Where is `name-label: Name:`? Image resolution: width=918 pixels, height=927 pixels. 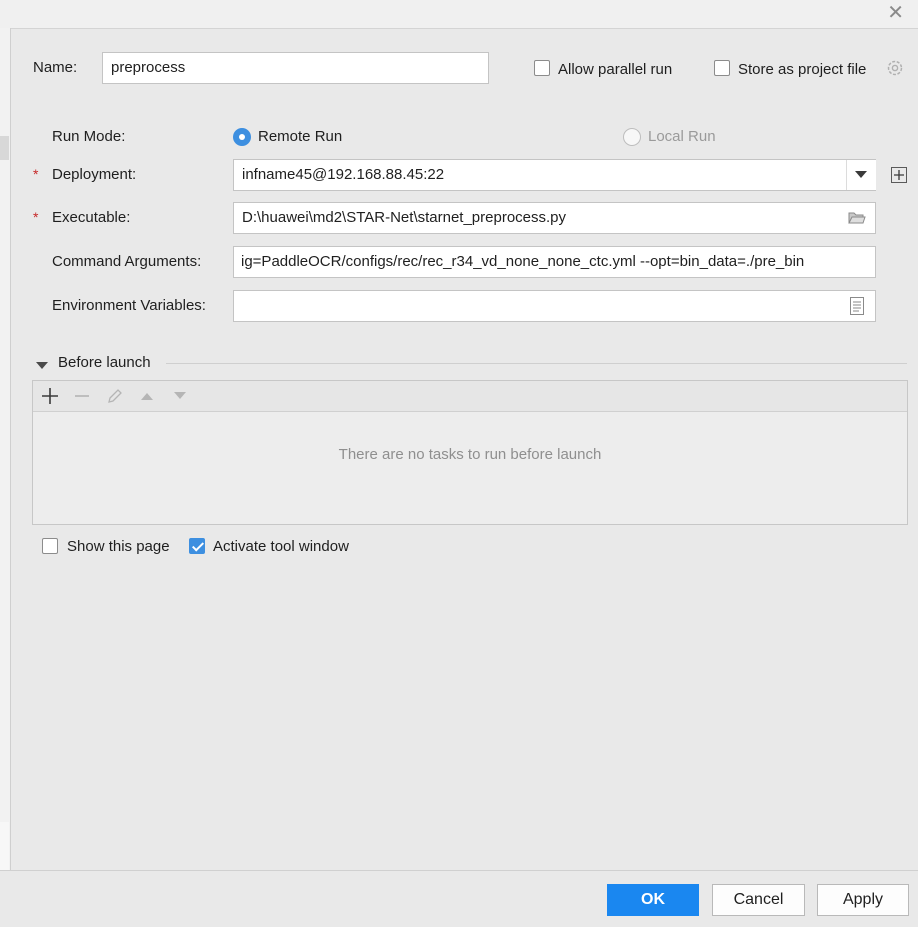 name-label: Name: is located at coordinates (55, 67).